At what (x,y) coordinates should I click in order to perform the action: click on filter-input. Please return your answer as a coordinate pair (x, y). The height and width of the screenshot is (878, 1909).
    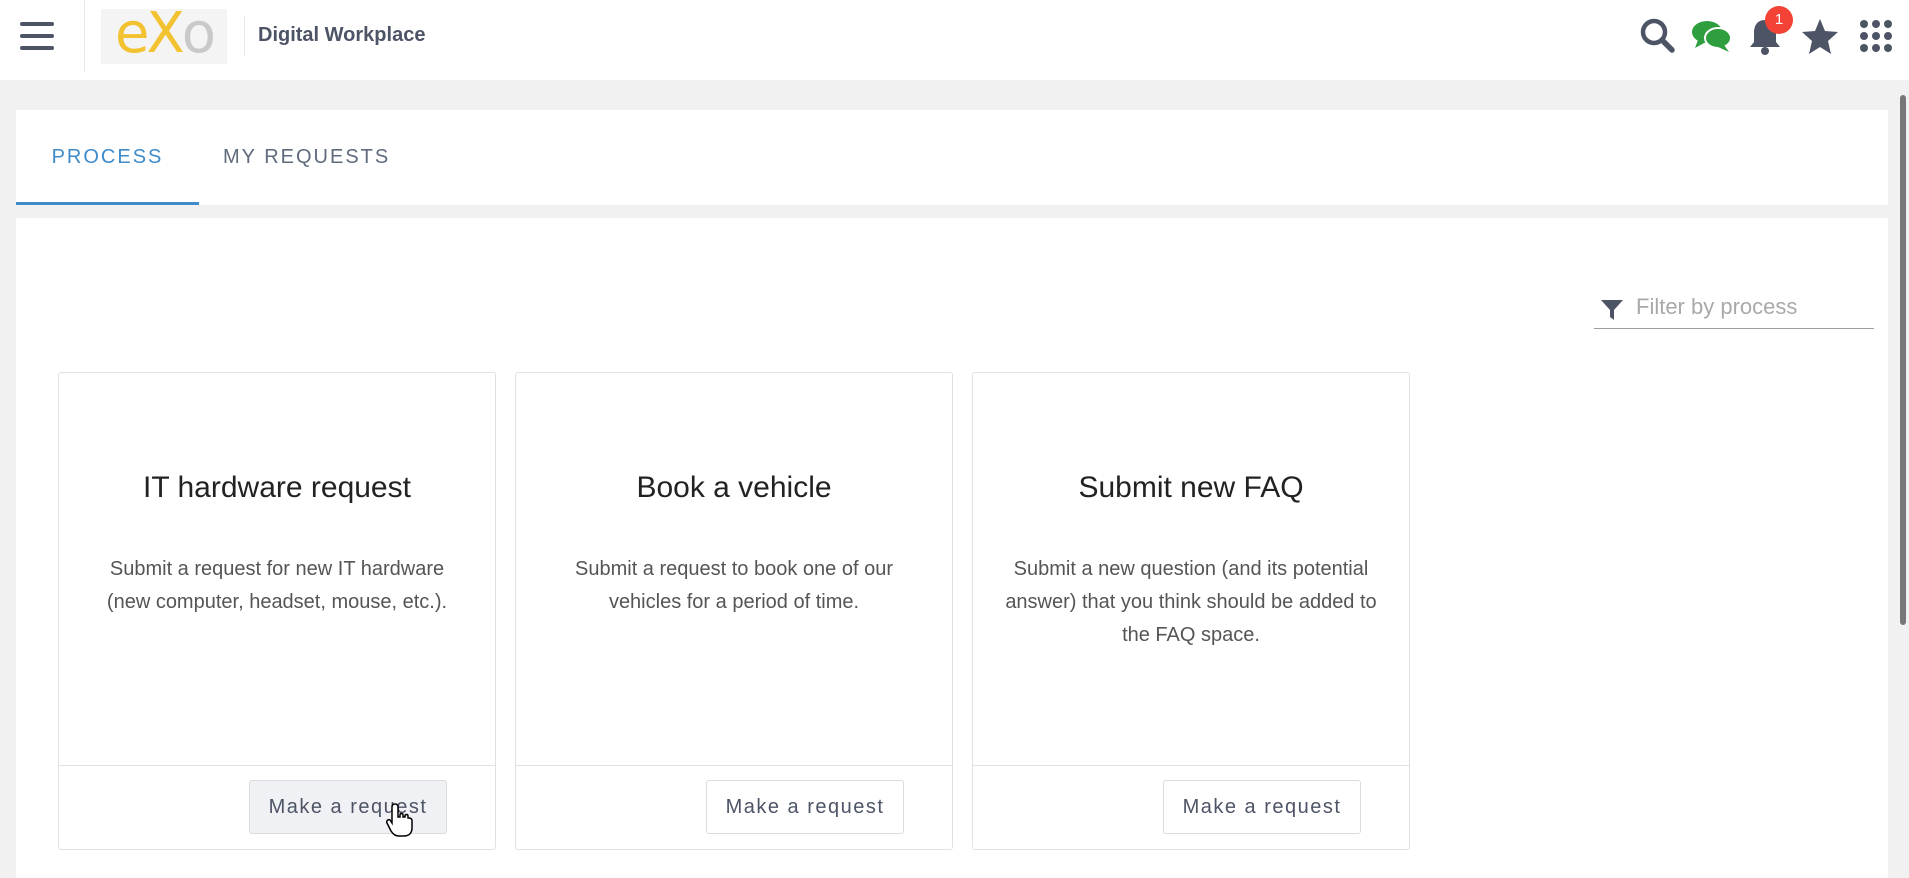
    Looking at the image, I should click on (1751, 307).